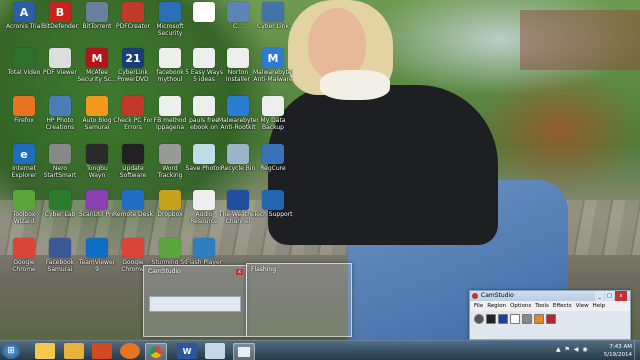 The height and width of the screenshot is (360, 640). Describe the element at coordinates (618, 351) in the screenshot. I see `clock: 7:43 AM 5/19/2014` at that location.